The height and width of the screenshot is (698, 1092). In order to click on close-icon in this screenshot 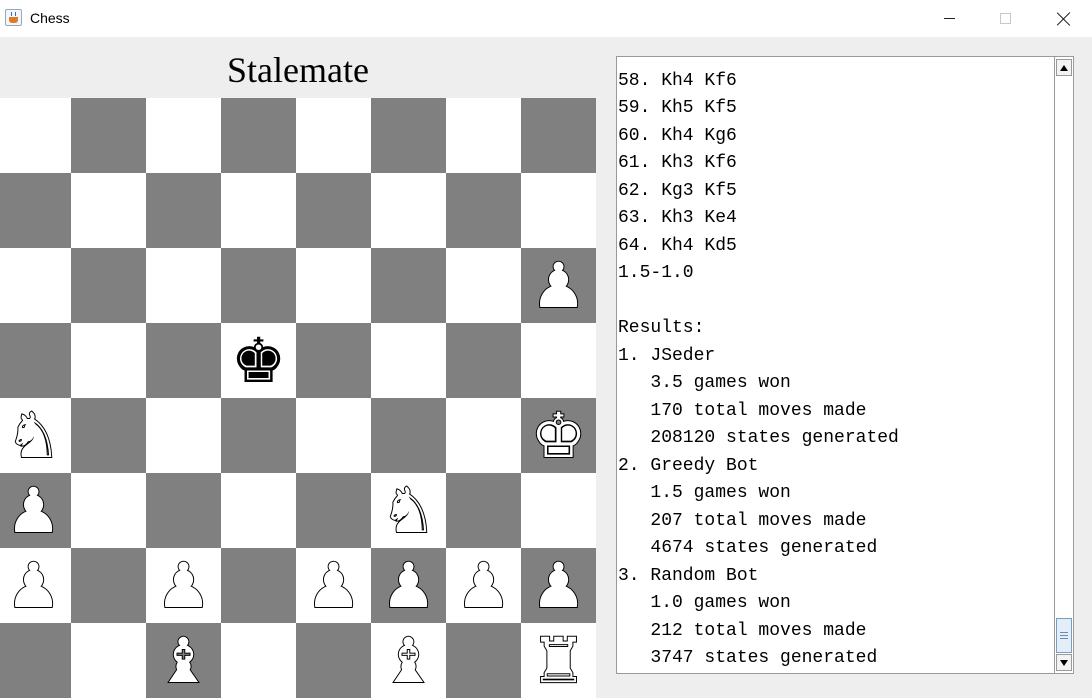, I will do `click(1064, 19)`.